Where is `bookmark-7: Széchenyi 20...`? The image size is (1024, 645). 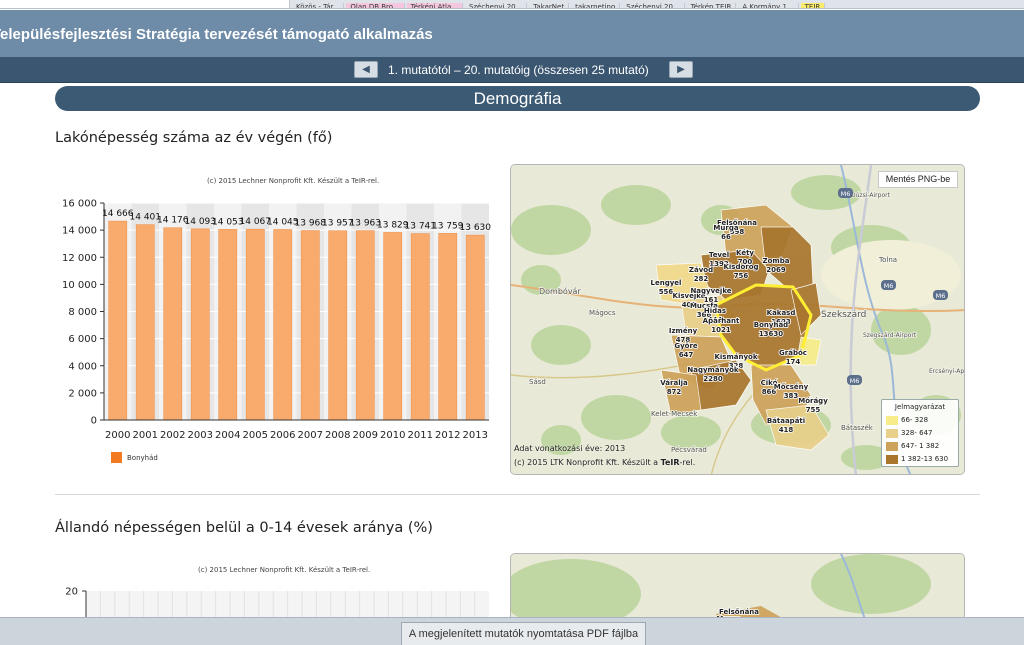 bookmark-7: Széchenyi 20... is located at coordinates (653, 5).